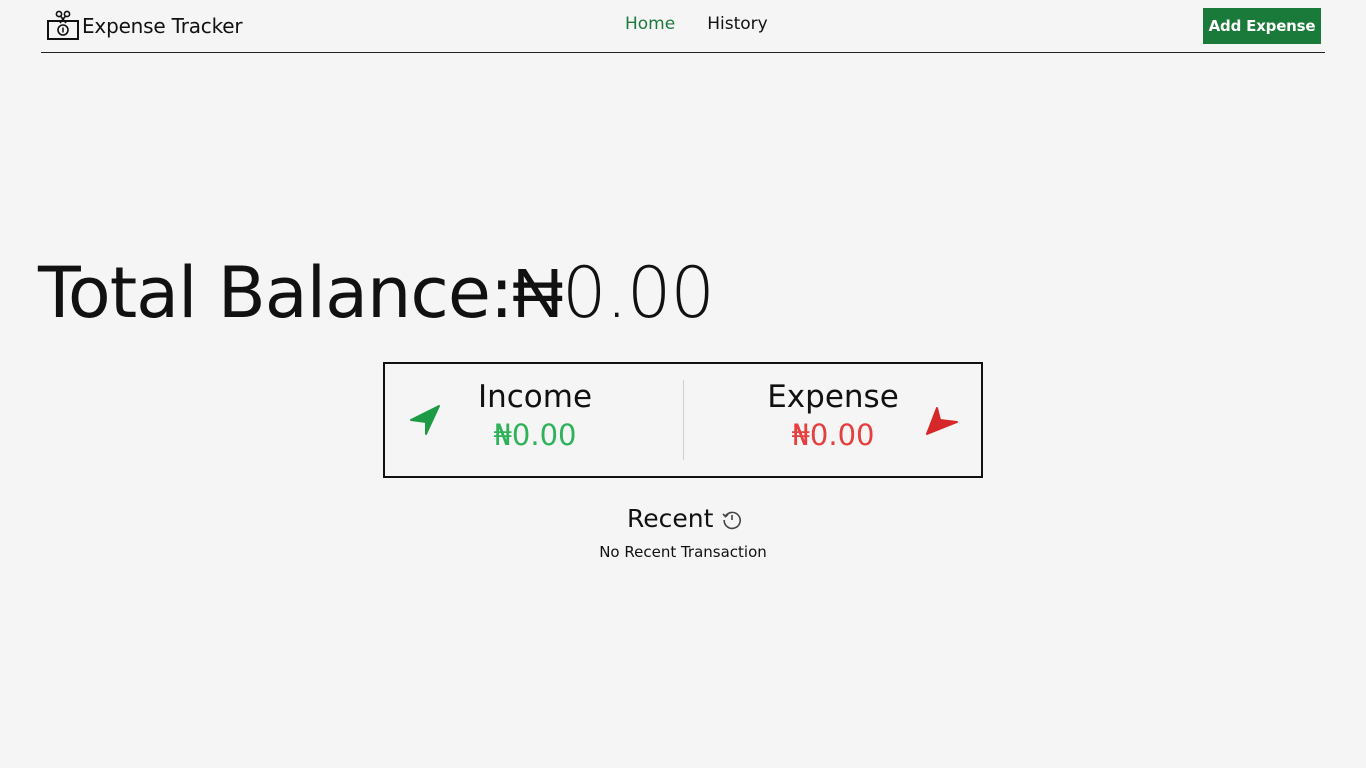  I want to click on summary-divider, so click(683, 420).